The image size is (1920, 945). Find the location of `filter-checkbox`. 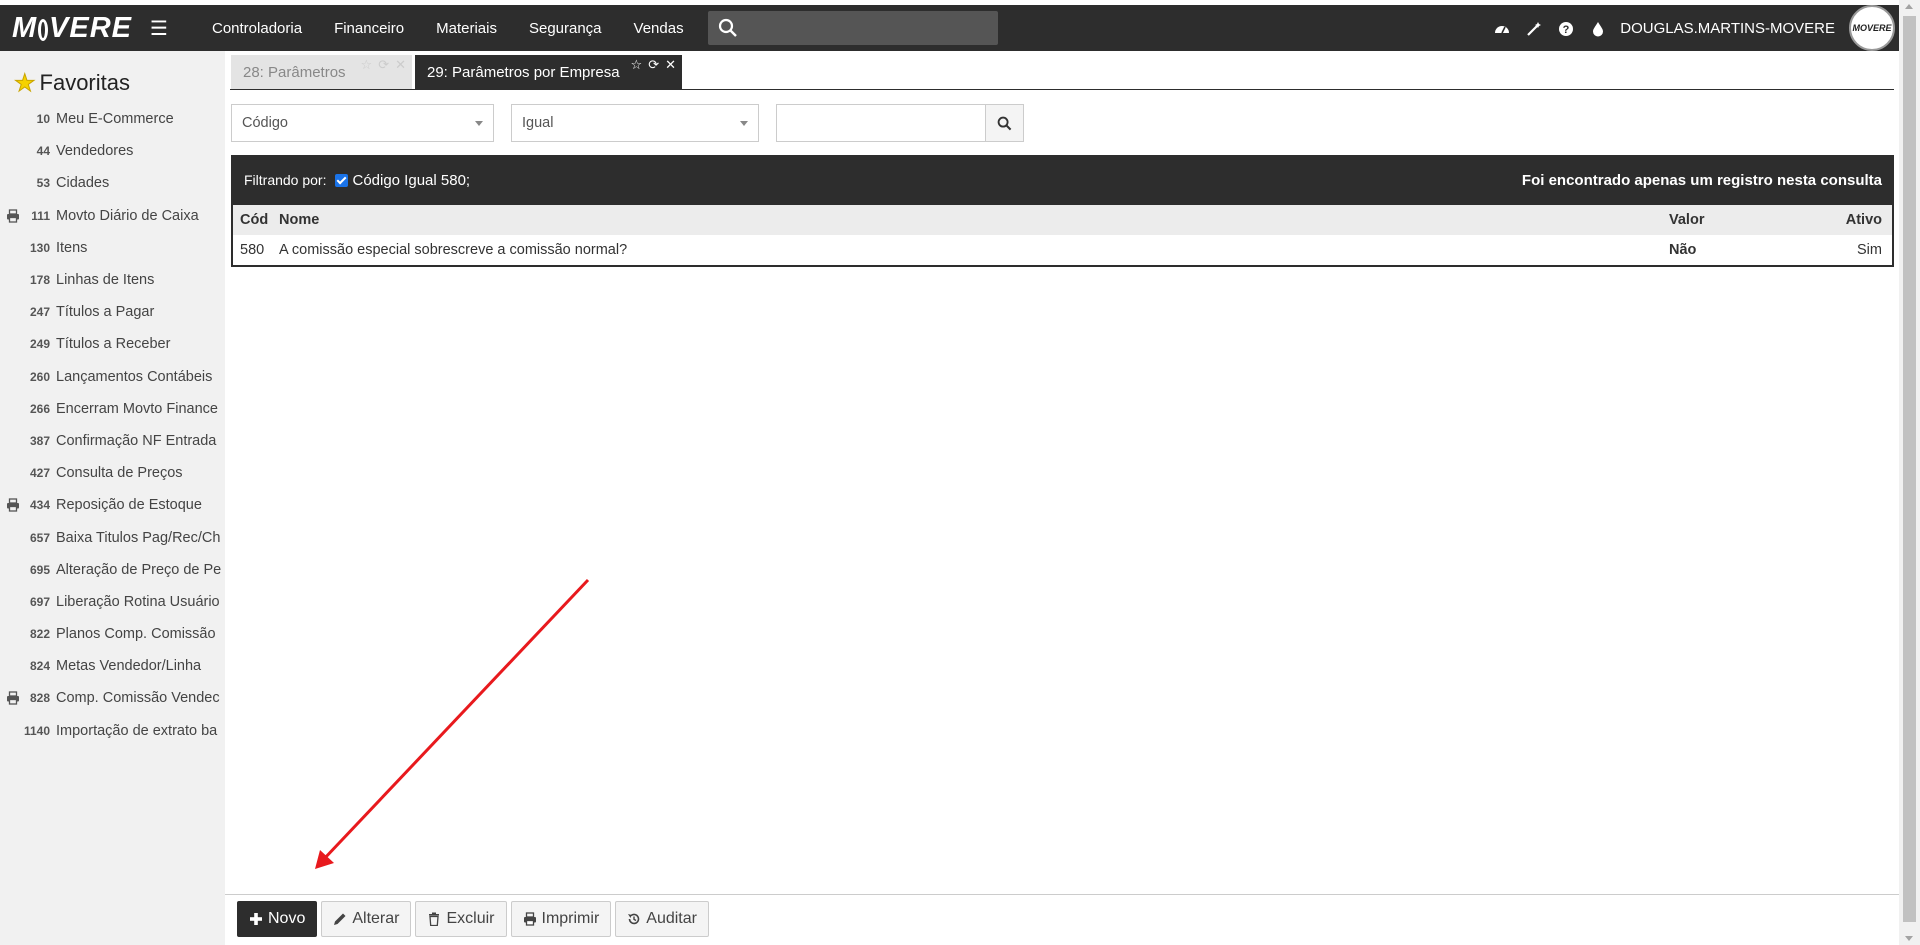

filter-checkbox is located at coordinates (342, 180).